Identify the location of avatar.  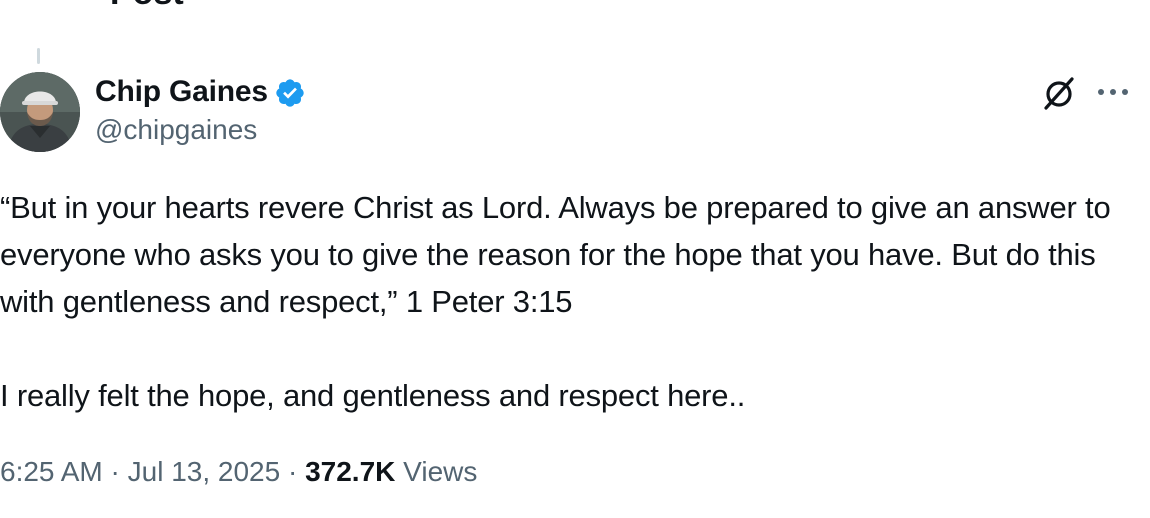
(40, 112).